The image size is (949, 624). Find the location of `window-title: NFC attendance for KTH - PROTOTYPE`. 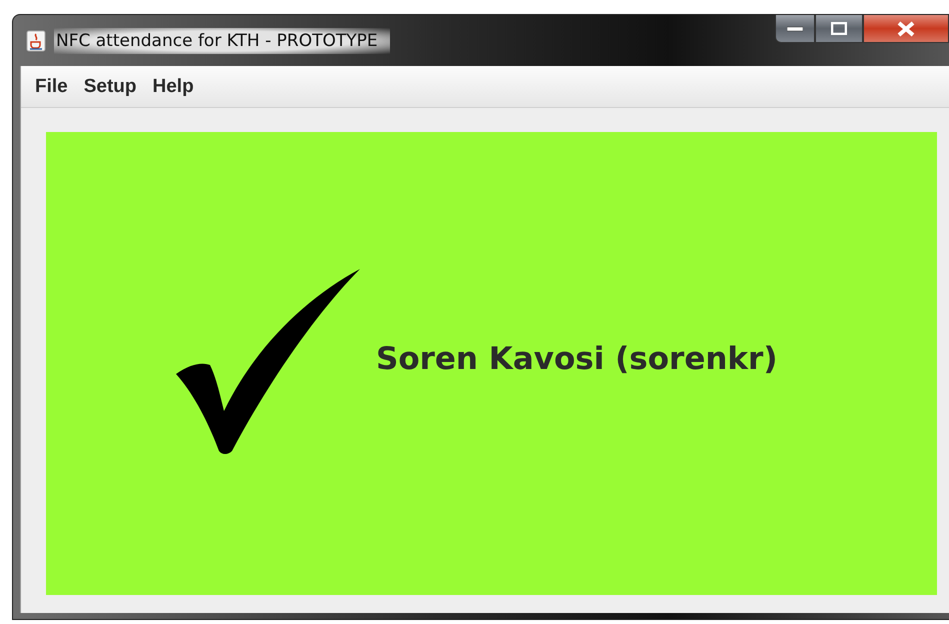

window-title: NFC attendance for KTH - PROTOTYPE is located at coordinates (222, 41).